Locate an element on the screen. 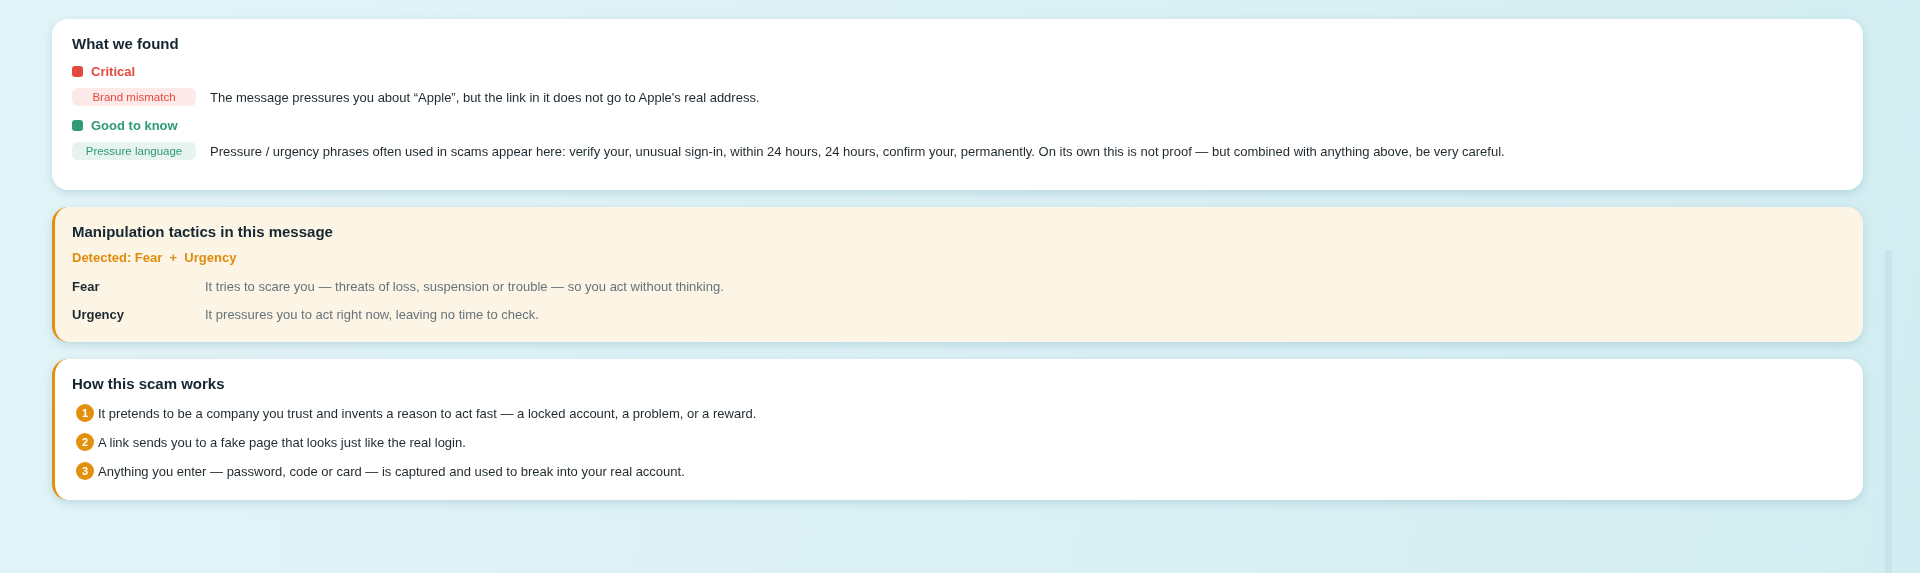 Image resolution: width=1920 pixels, height=573 pixels. tactic-name: Urgency is located at coordinates (99, 314).